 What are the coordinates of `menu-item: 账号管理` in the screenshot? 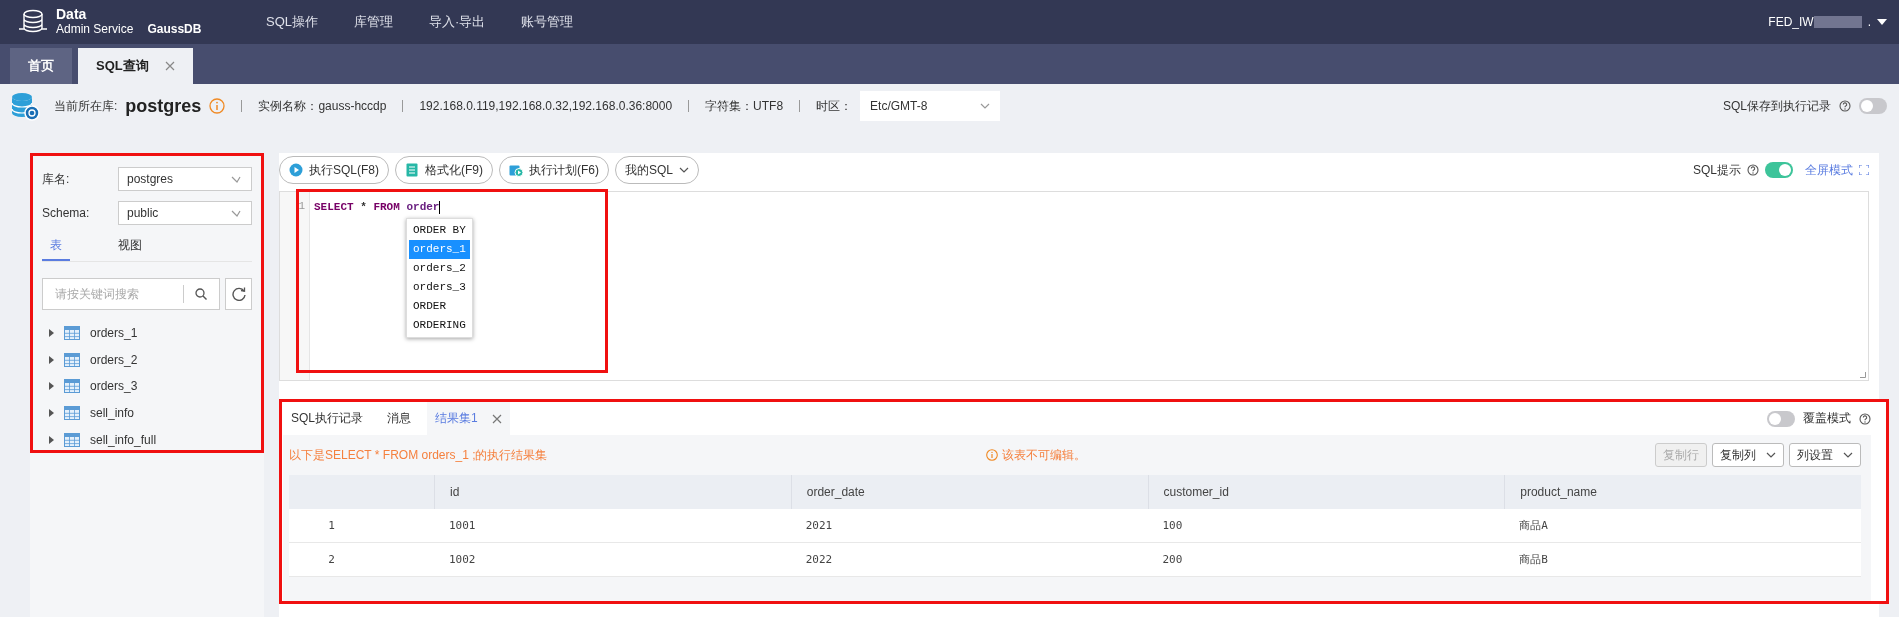 It's located at (547, 22).